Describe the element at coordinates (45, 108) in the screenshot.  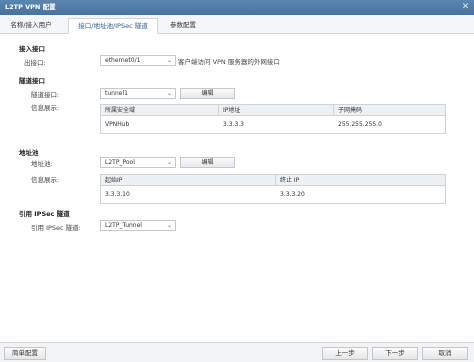
I see `tunnel-info-label: 信息展示:` at that location.